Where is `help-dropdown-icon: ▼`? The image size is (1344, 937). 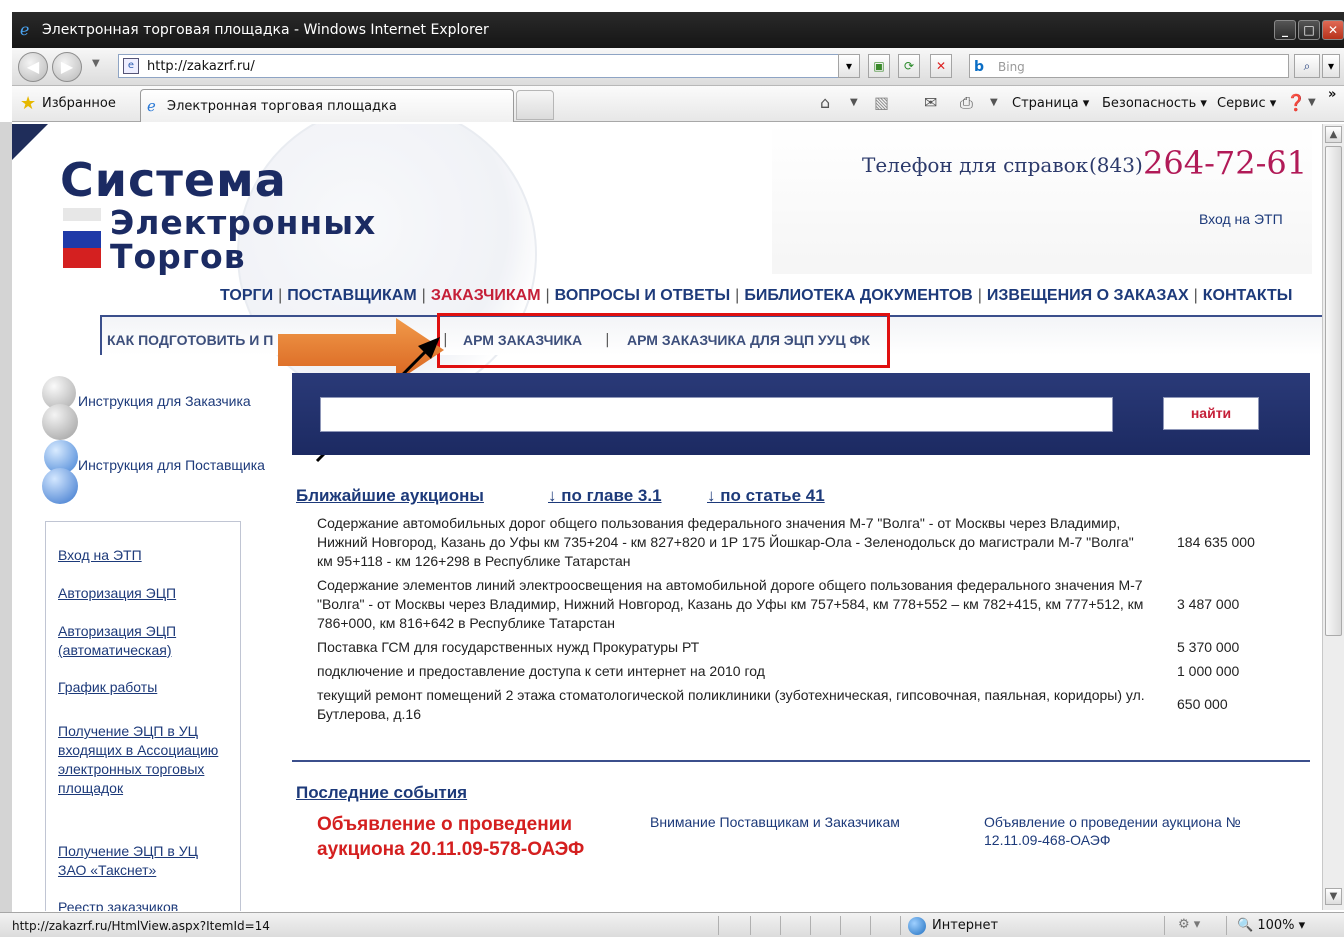 help-dropdown-icon: ▼ is located at coordinates (1312, 103).